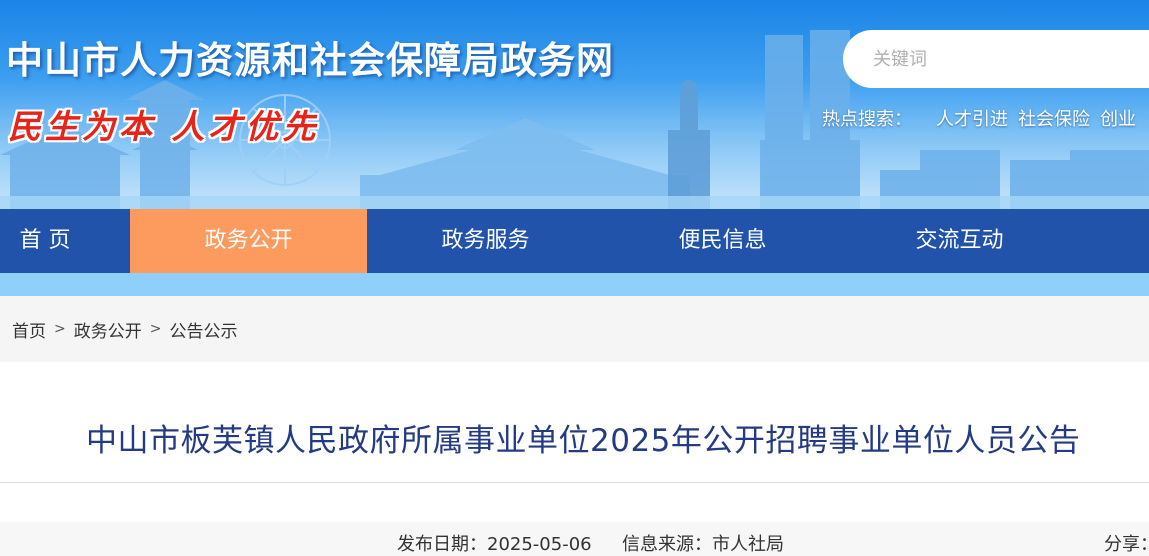  What do you see at coordinates (108, 329) in the screenshot?
I see `breadcrumb-government-affairs: 政务公开` at bounding box center [108, 329].